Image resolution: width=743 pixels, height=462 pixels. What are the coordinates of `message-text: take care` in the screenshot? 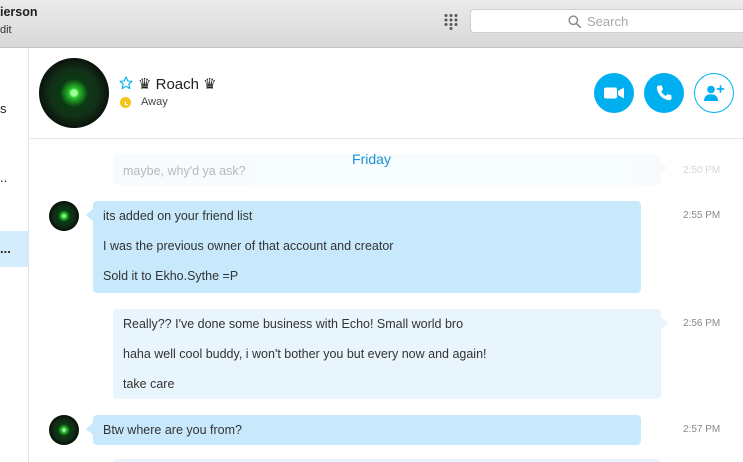 It's located at (149, 384).